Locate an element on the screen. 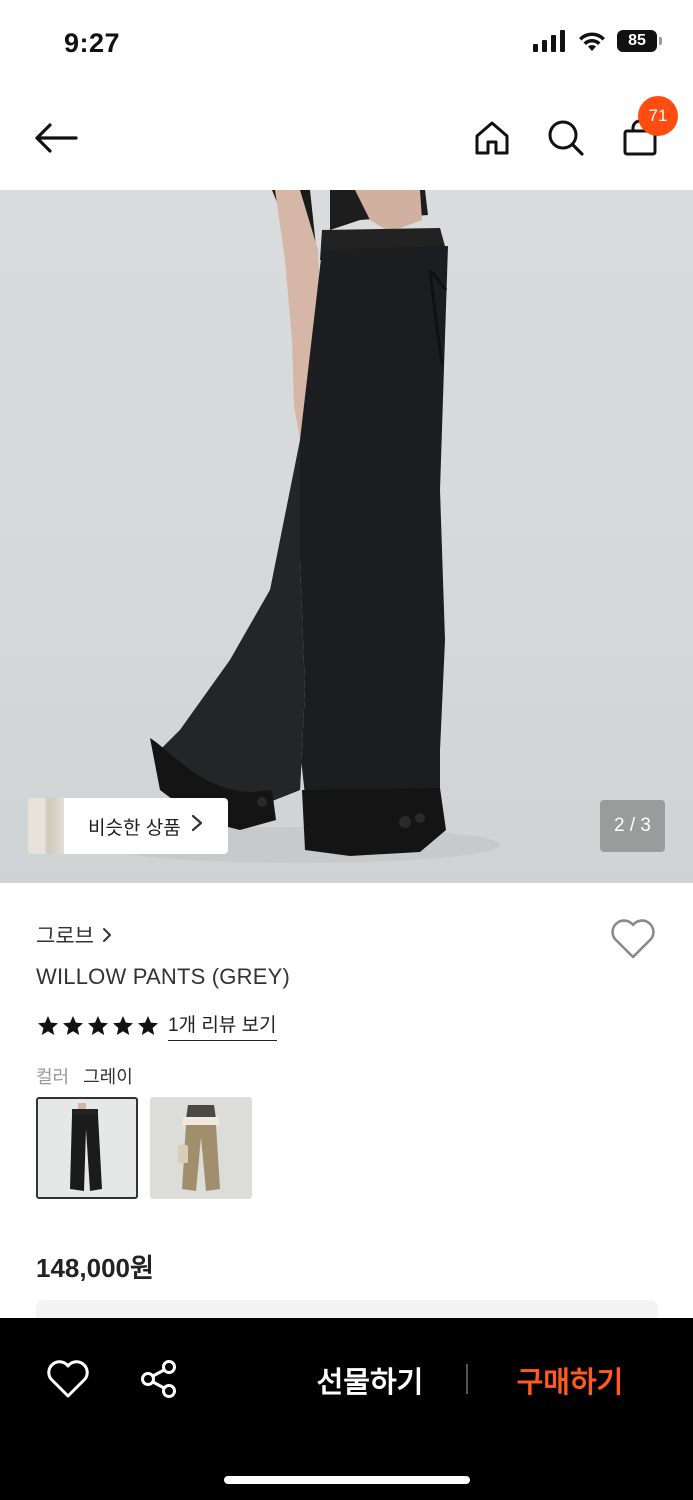 Image resolution: width=693 pixels, height=1500 pixels. status-bar: 9:27 85 is located at coordinates (346, 44).